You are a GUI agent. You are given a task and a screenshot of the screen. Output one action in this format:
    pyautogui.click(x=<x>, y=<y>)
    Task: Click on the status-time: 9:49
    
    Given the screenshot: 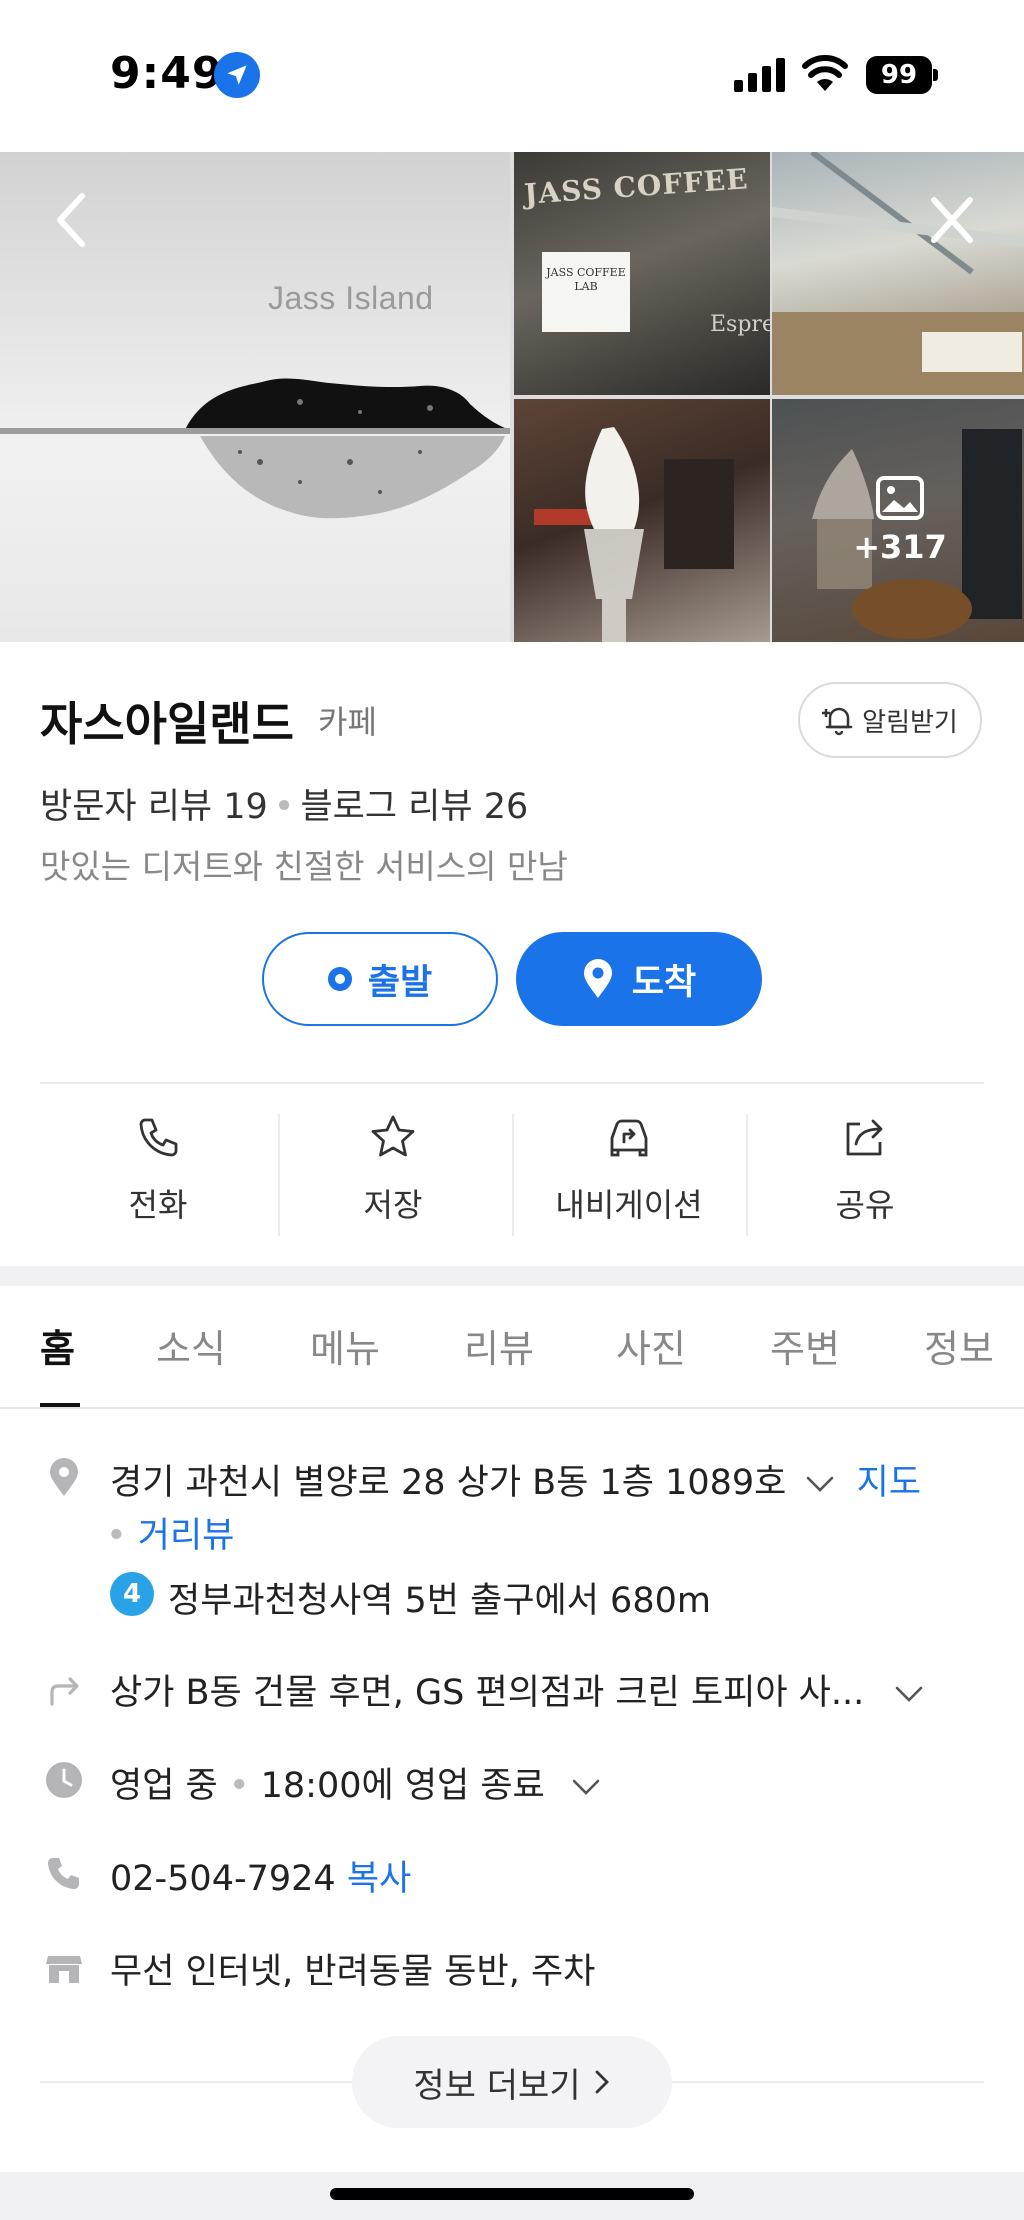 What is the action you would take?
    pyautogui.click(x=167, y=73)
    